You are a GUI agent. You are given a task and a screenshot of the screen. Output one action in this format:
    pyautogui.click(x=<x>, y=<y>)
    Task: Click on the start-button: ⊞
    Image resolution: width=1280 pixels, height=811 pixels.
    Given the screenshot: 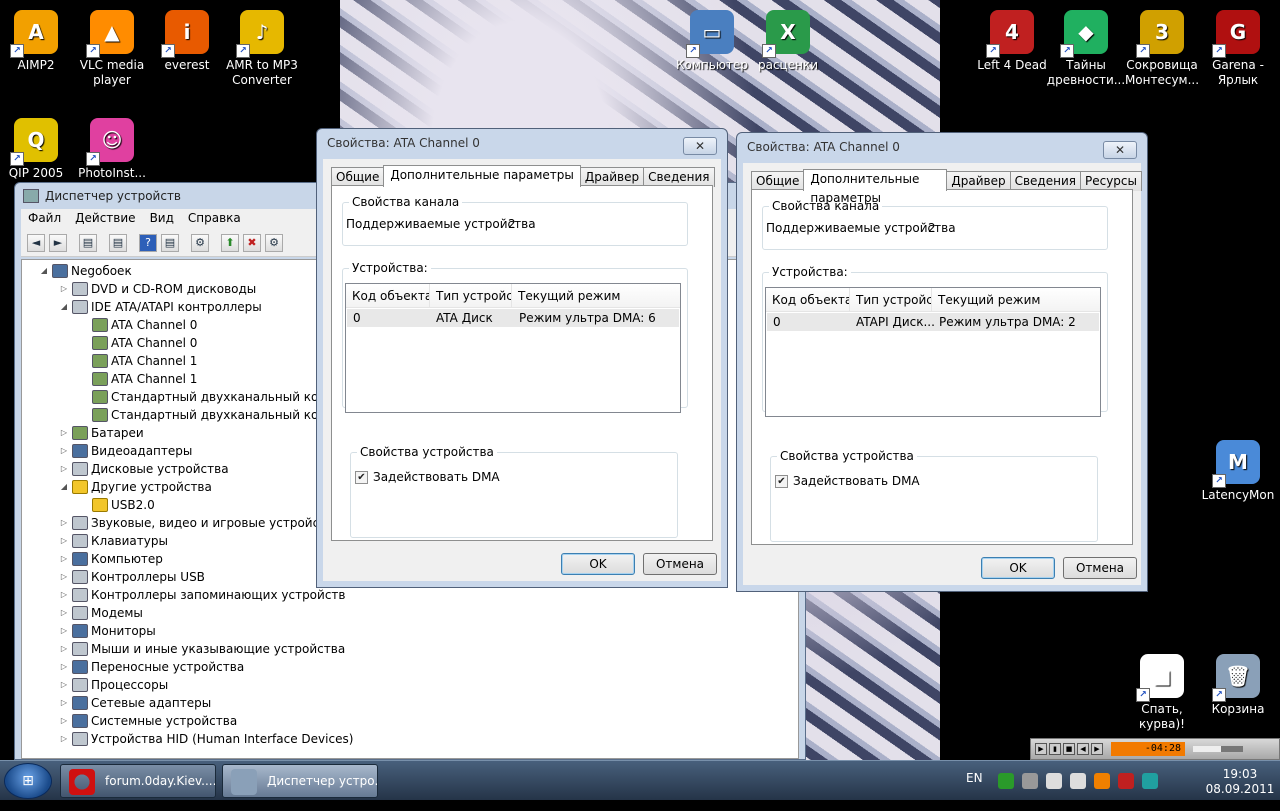 What is the action you would take?
    pyautogui.click(x=28, y=781)
    